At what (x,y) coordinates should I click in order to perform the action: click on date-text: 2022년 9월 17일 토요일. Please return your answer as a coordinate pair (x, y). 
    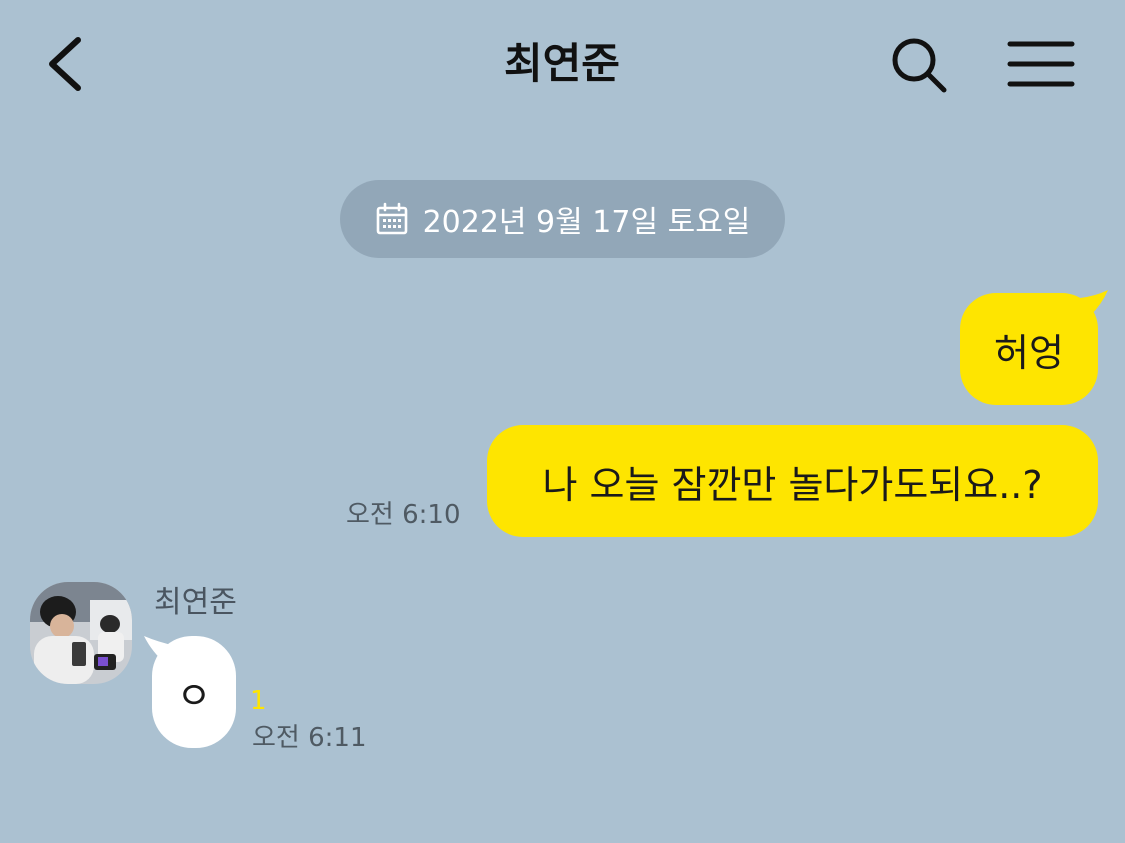
    Looking at the image, I should click on (586, 222).